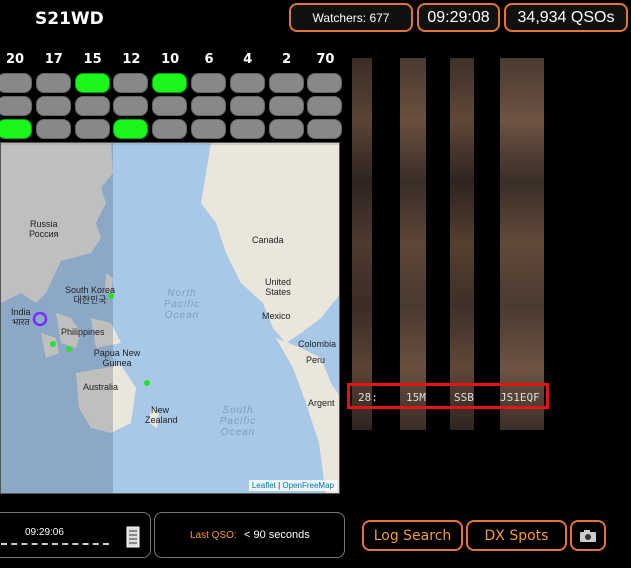 The image size is (631, 568). I want to click on document-icon, so click(133, 537).